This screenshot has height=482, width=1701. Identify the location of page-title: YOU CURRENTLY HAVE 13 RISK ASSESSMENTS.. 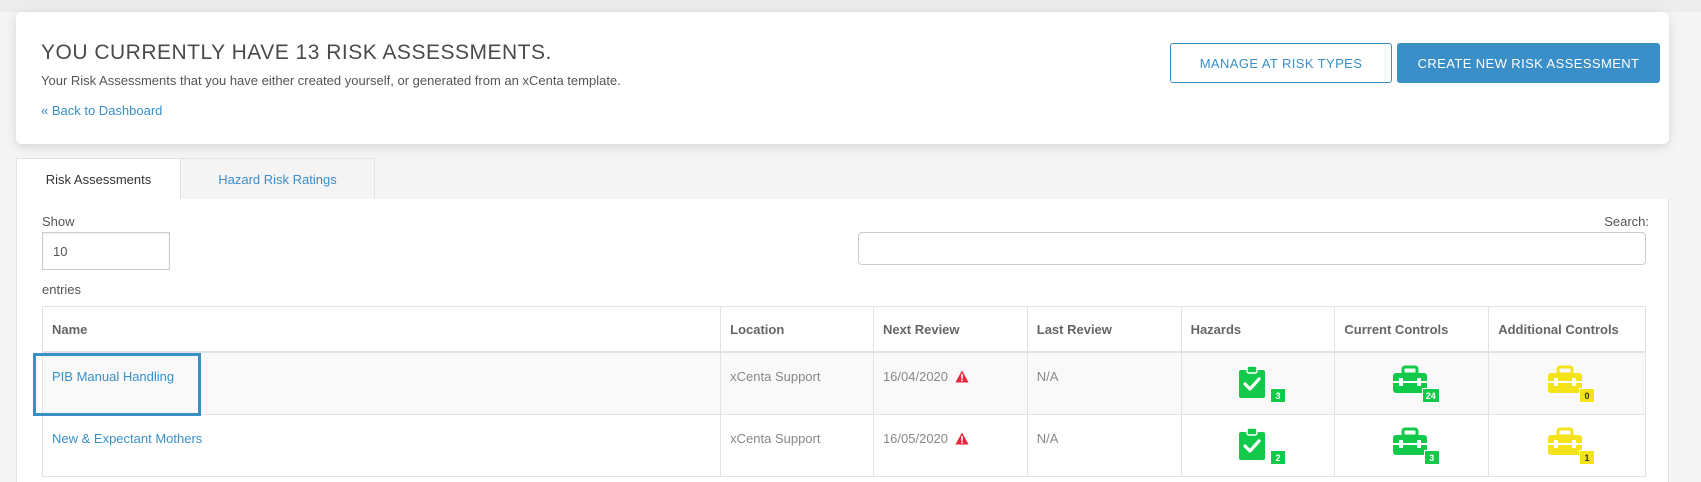
(296, 52).